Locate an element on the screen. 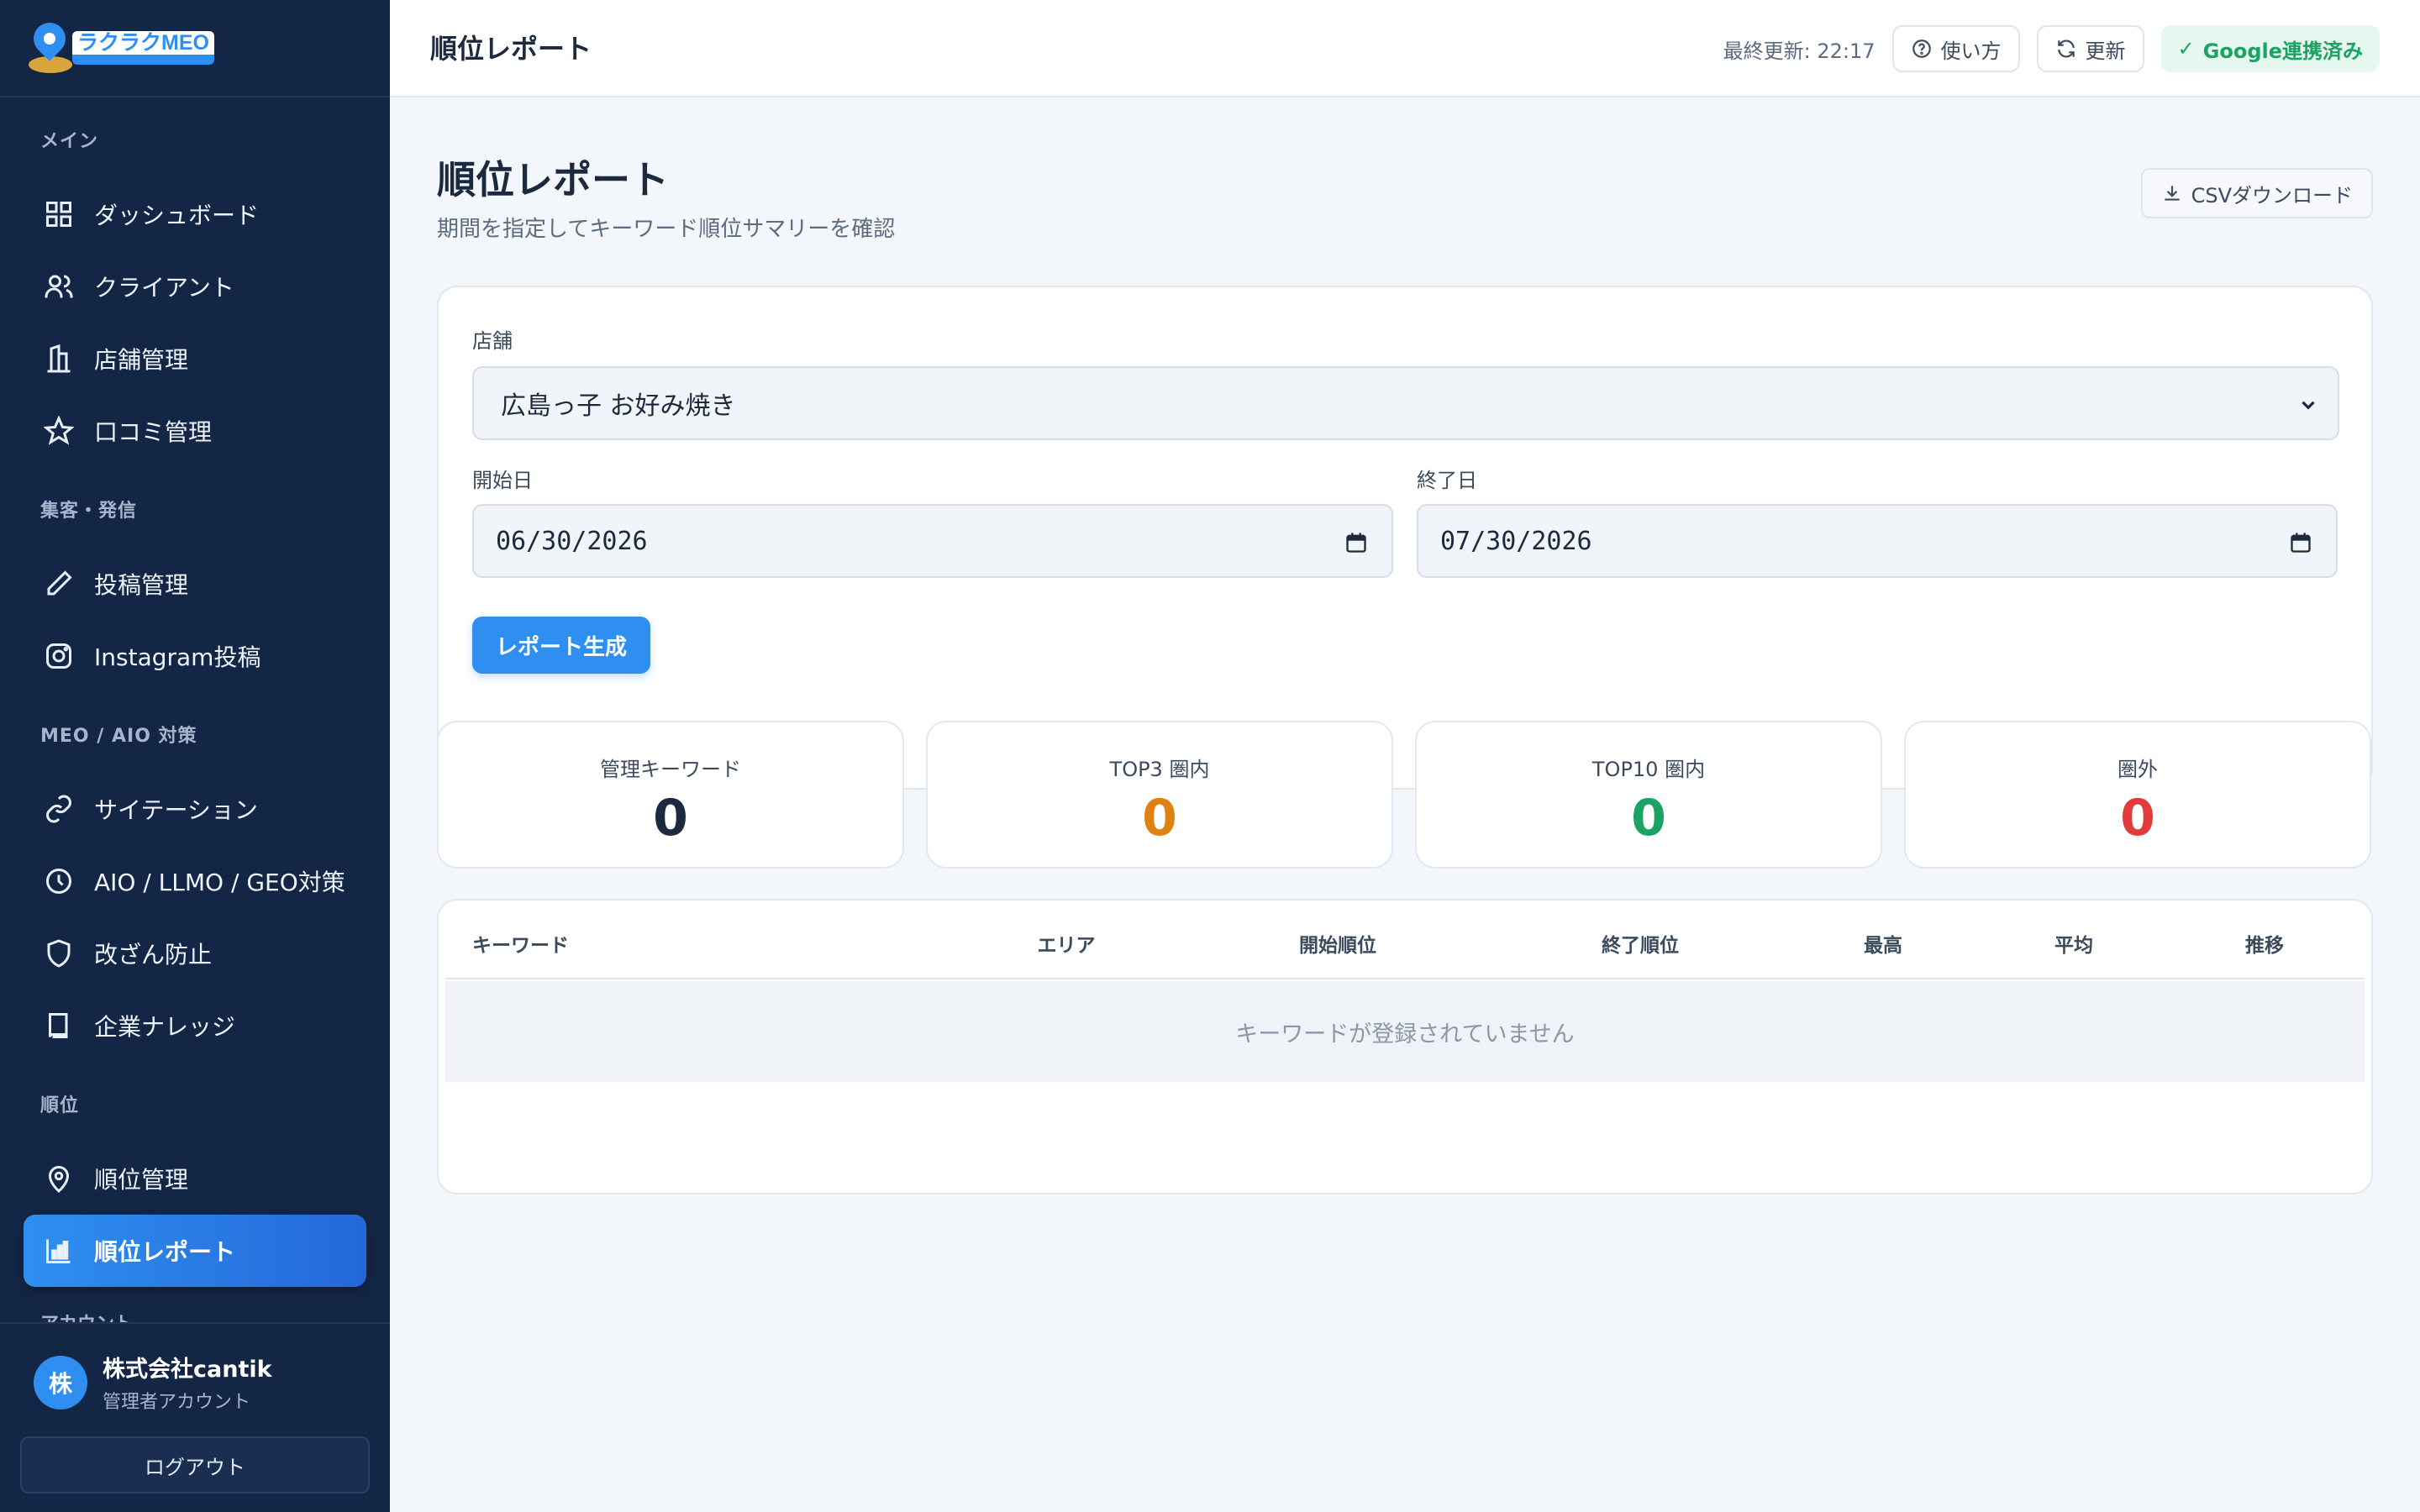 The width and height of the screenshot is (2420, 1512). chevron-down-icon is located at coordinates (2308, 404).